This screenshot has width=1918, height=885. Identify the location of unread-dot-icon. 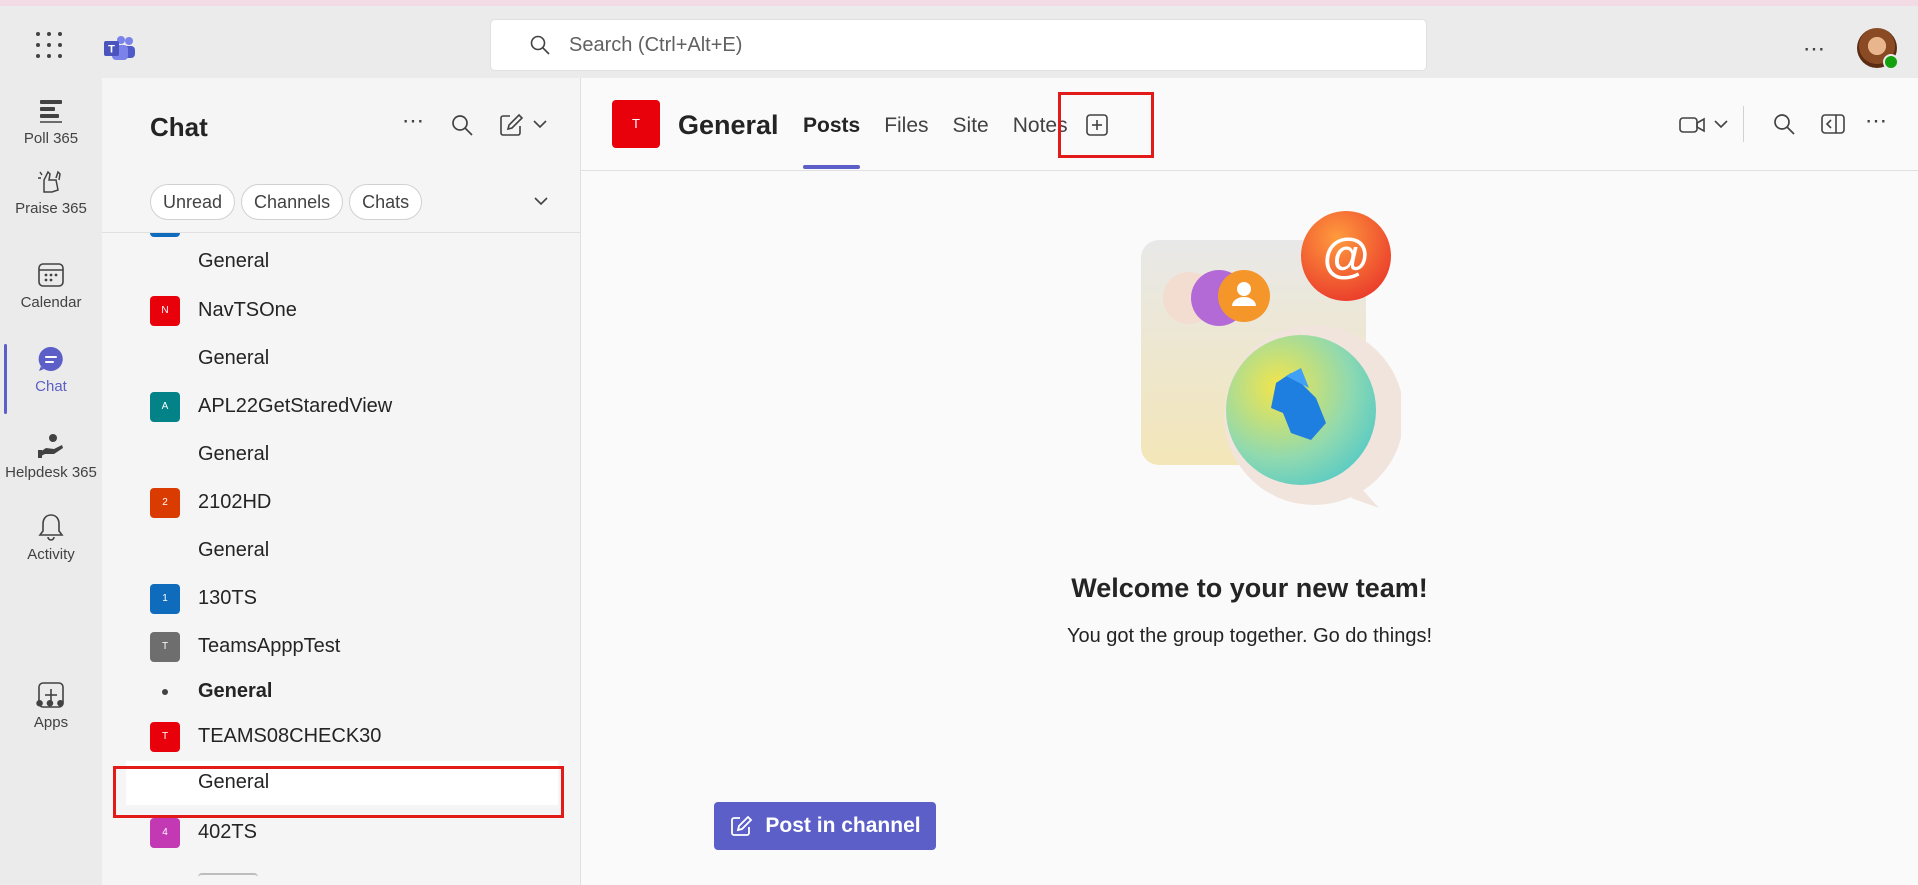
(165, 692).